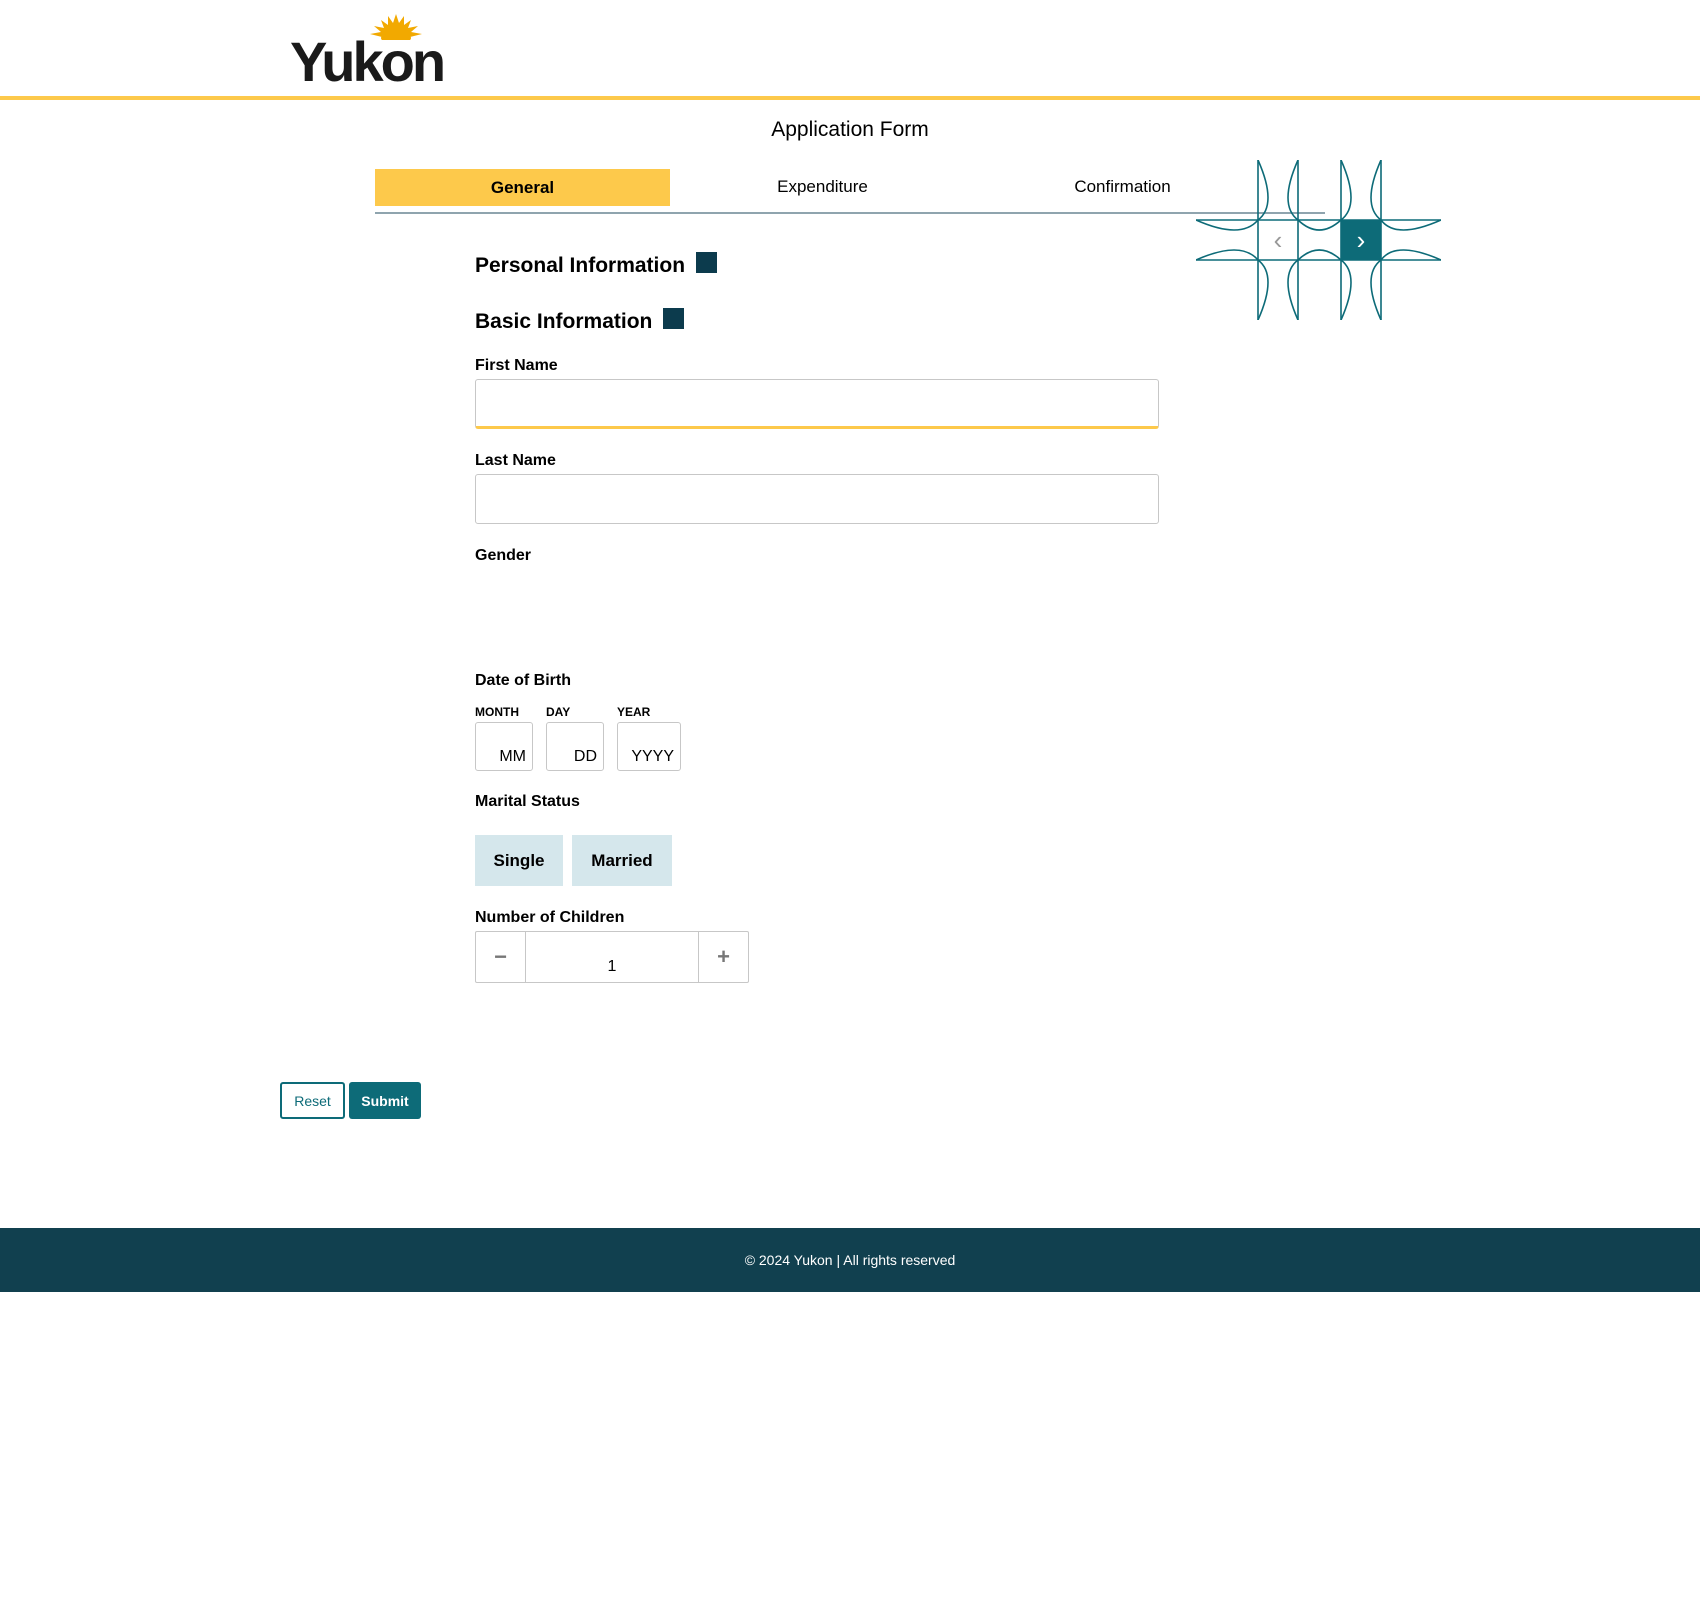 The image size is (1700, 1600). What do you see at coordinates (497, 712) in the screenshot?
I see `month-label: MONTH` at bounding box center [497, 712].